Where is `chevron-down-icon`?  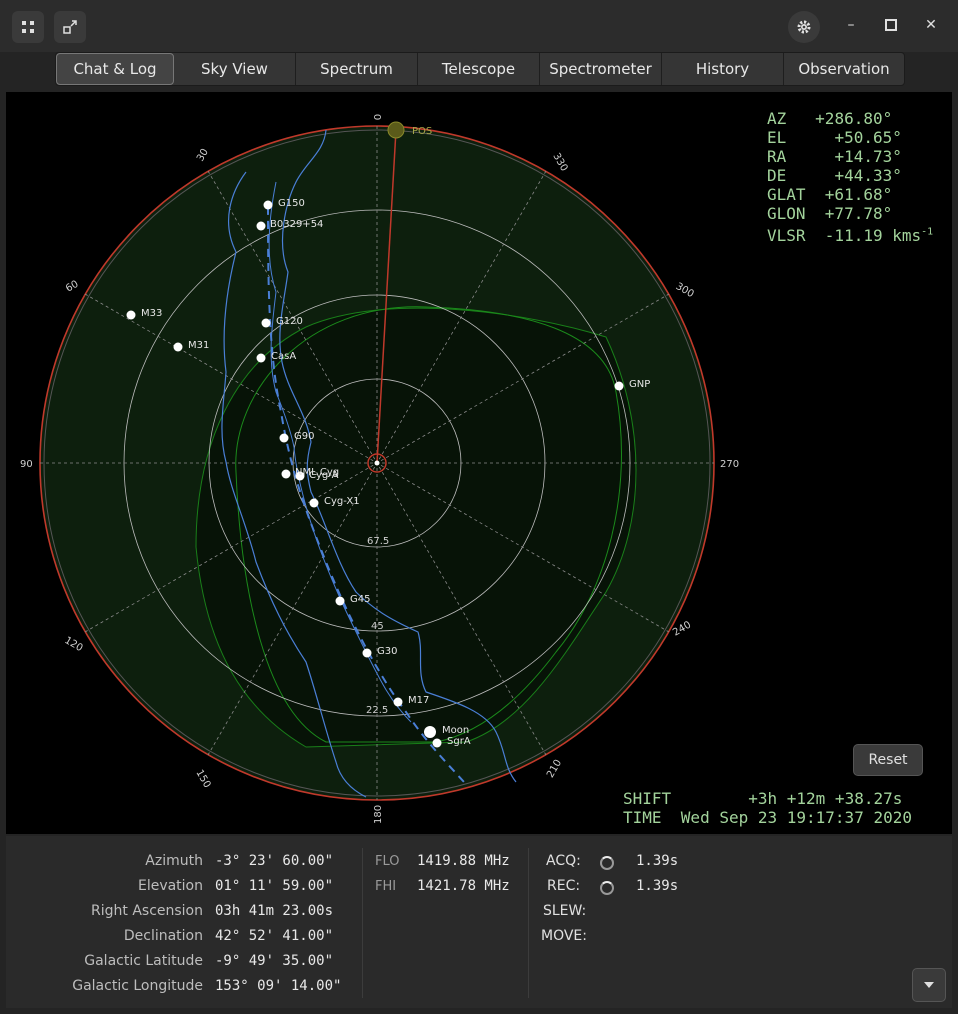
chevron-down-icon is located at coordinates (929, 985).